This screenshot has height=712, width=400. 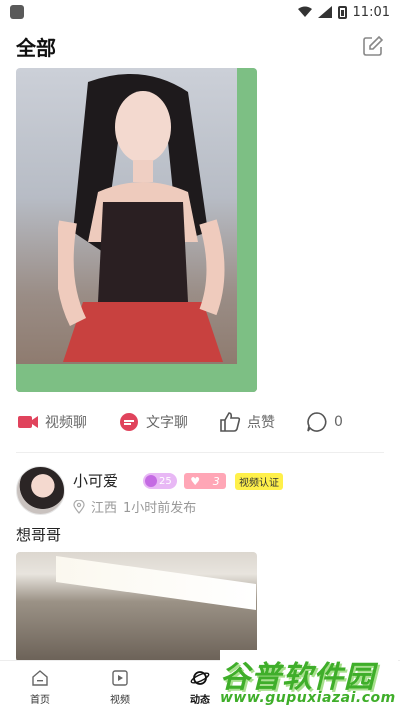 What do you see at coordinates (120, 700) in the screenshot?
I see `tab-video-label: 视频` at bounding box center [120, 700].